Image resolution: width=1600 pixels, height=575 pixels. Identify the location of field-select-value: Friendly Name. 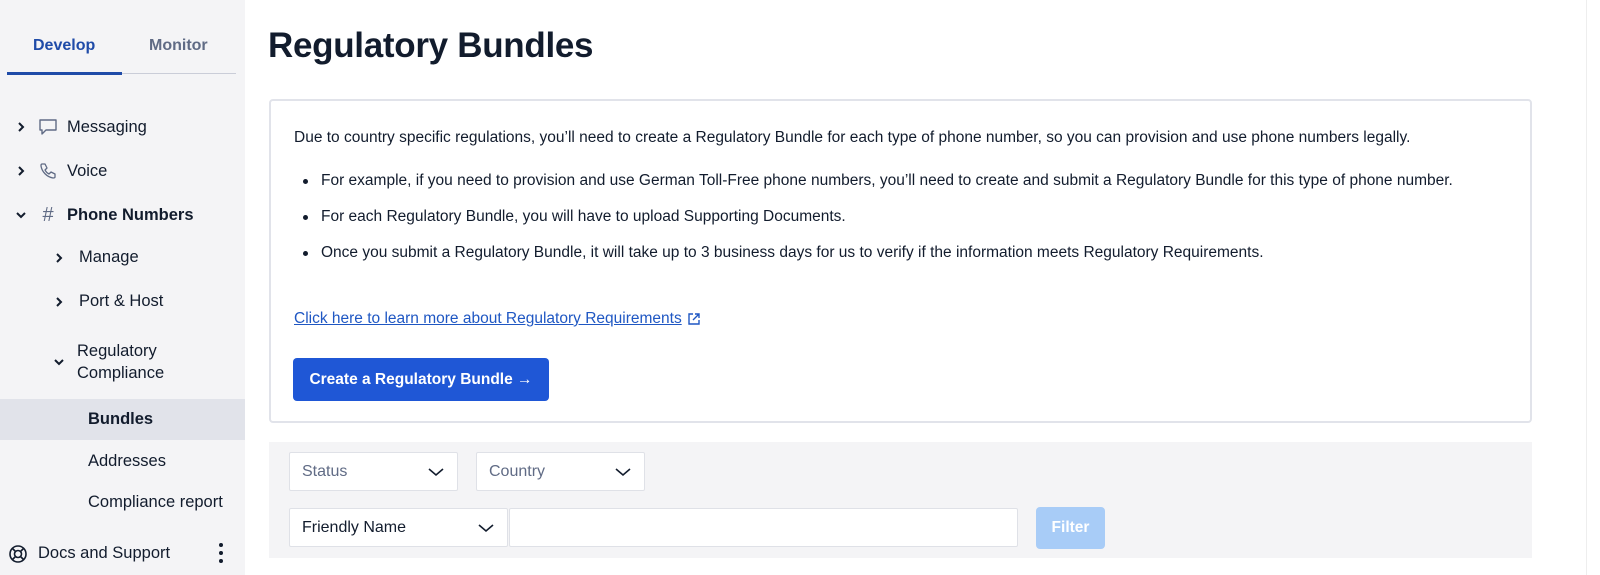
(354, 527).